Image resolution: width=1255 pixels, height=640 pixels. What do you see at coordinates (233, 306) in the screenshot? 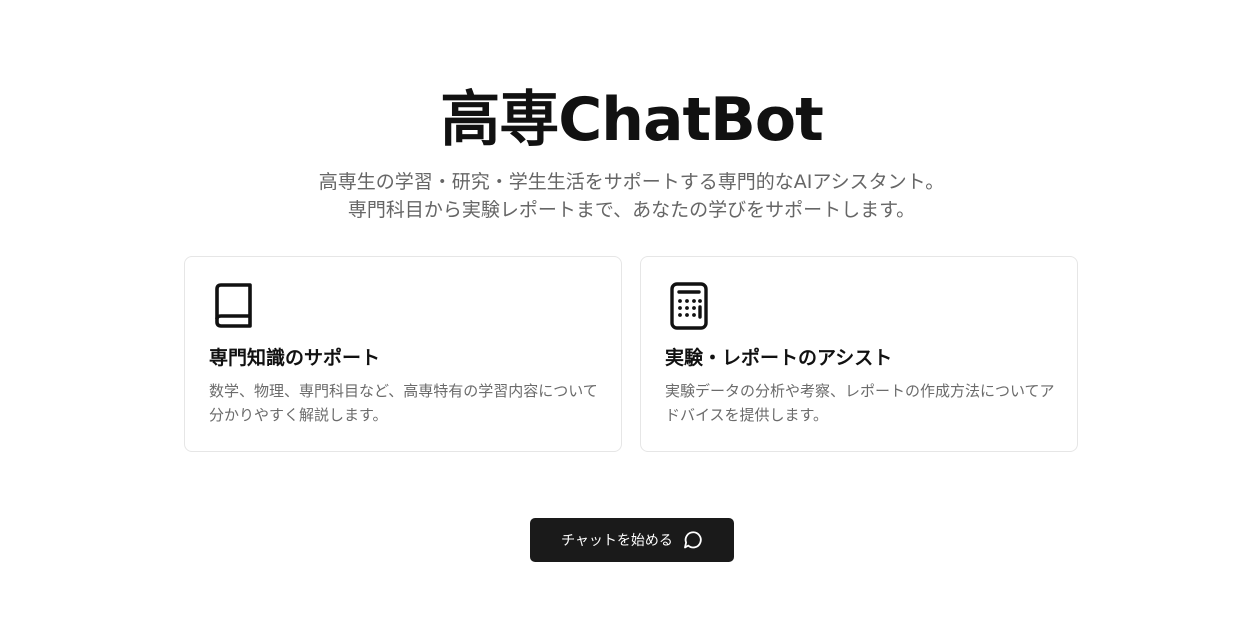
I see `book-icon` at bounding box center [233, 306].